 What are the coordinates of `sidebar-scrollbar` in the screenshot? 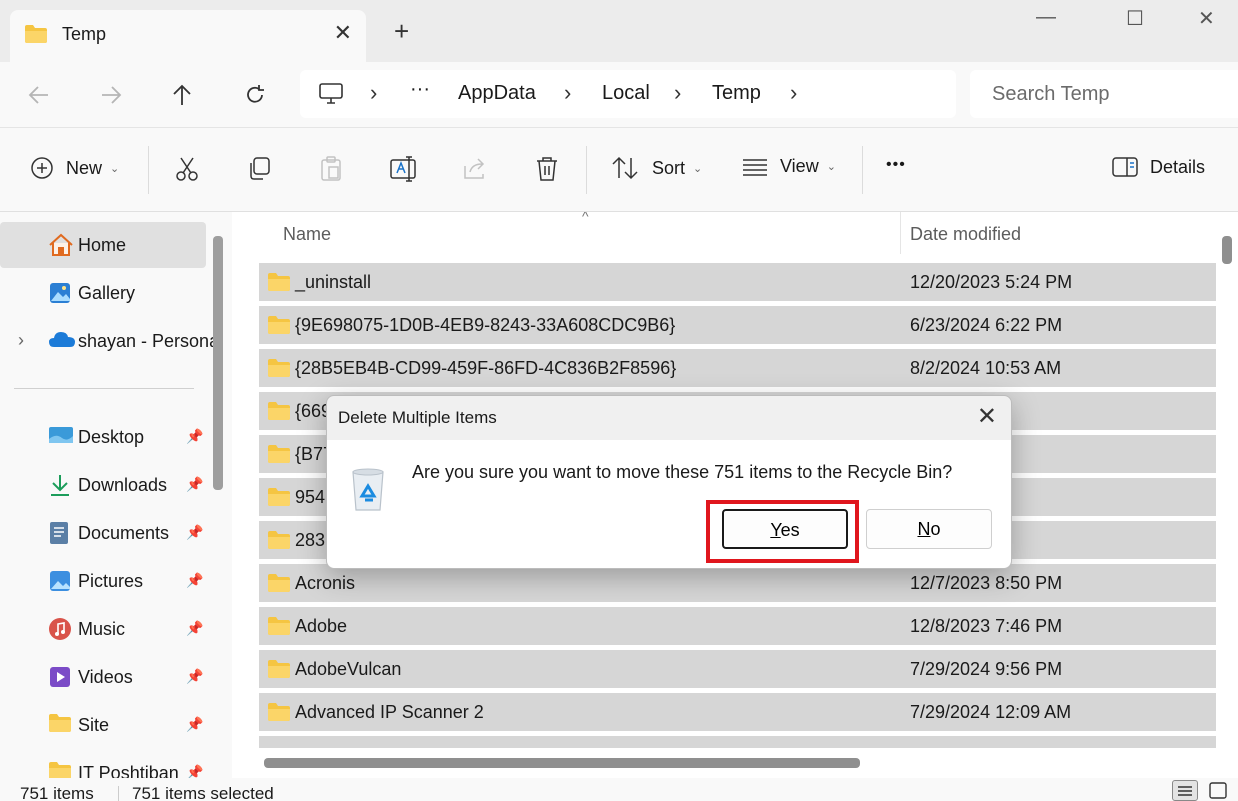 It's located at (218, 363).